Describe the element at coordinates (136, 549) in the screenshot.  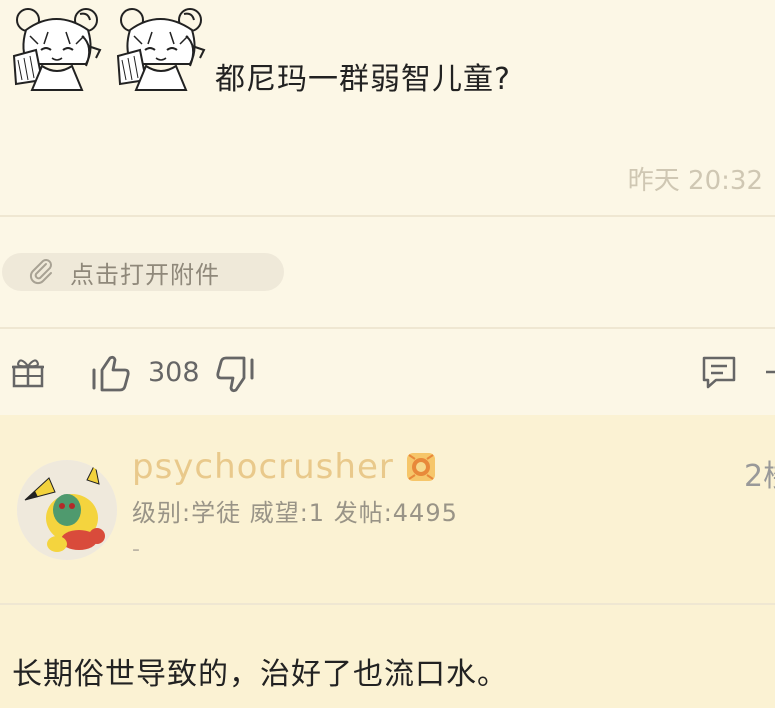
I see `reply-user-signature: -` at that location.